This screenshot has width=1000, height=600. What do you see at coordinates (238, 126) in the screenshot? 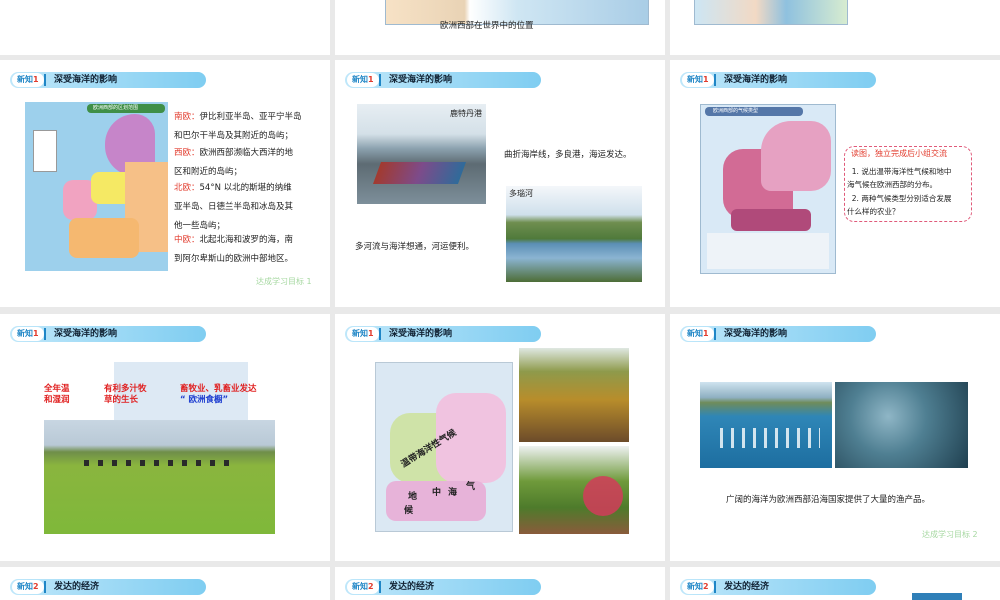
I see `south-europe-text: 南欧：伊比利亚半岛、亚平宁半岛 和巴尔干半岛及其附近的岛屿；` at bounding box center [238, 126].